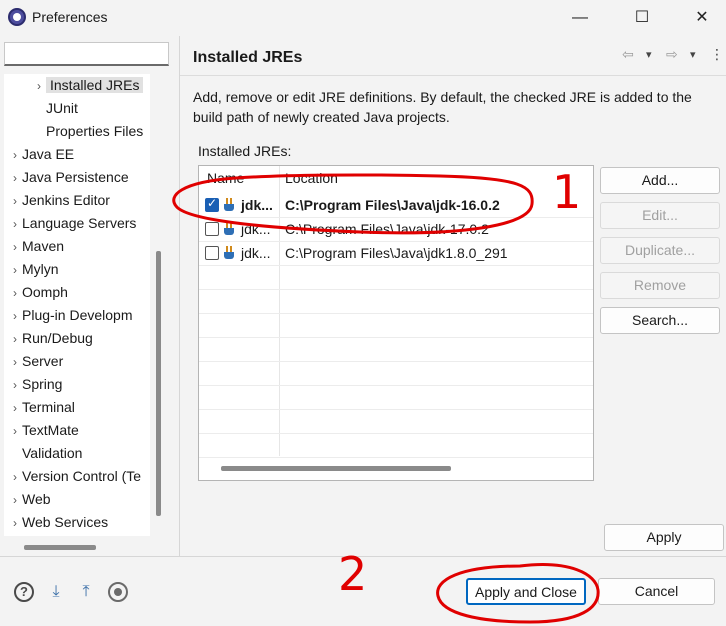  Describe the element at coordinates (43, 361) in the screenshot. I see `tree-item-label: Server` at that location.